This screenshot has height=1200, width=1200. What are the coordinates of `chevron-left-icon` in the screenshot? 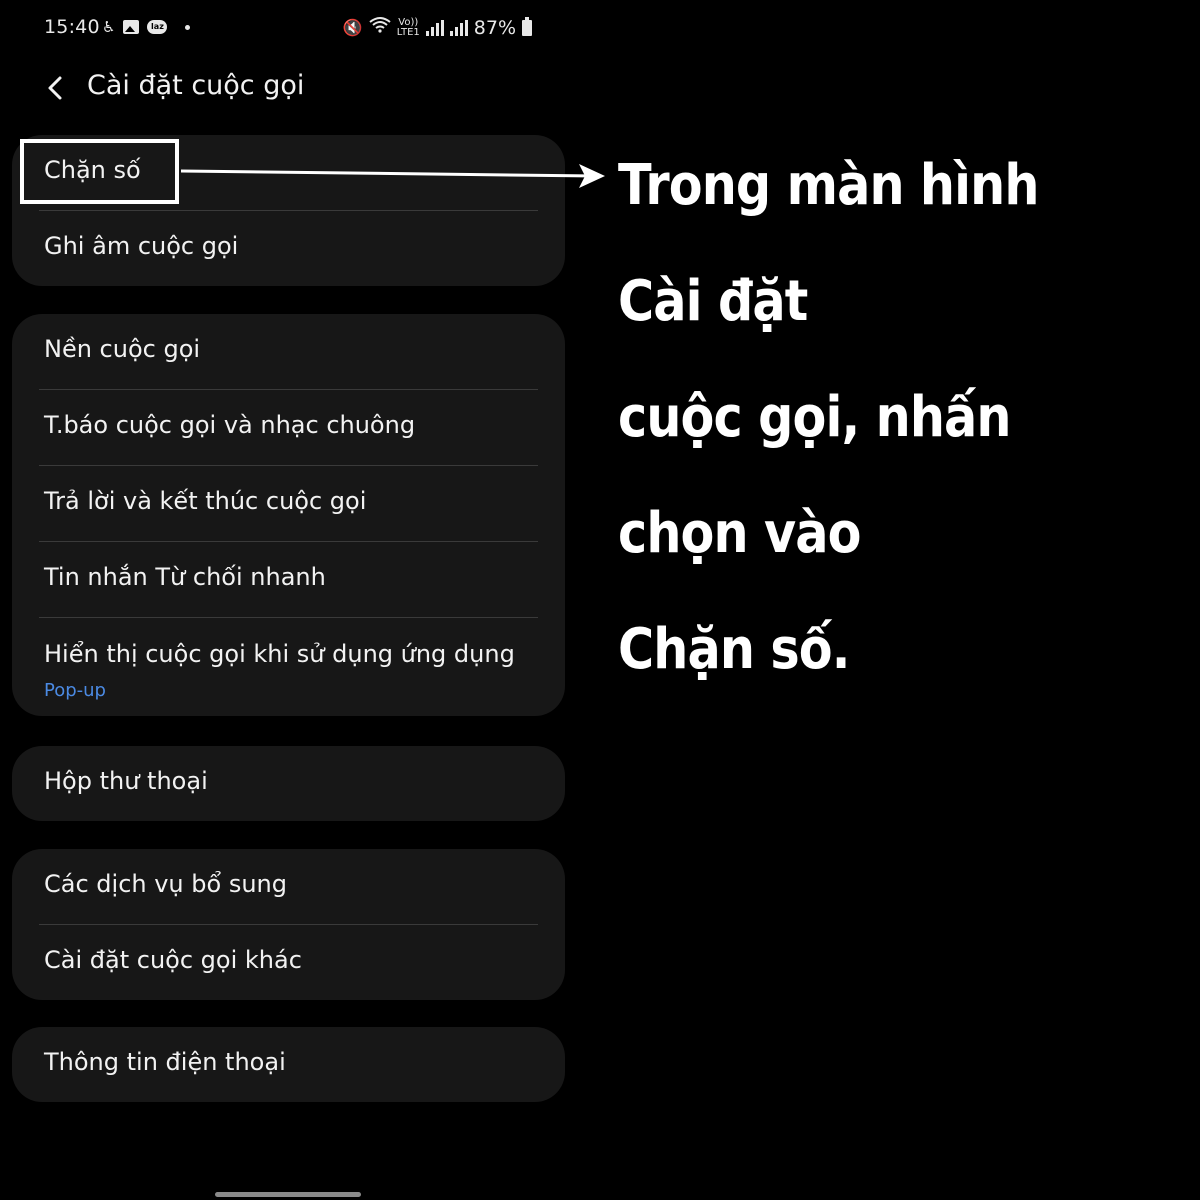 It's located at (55, 88).